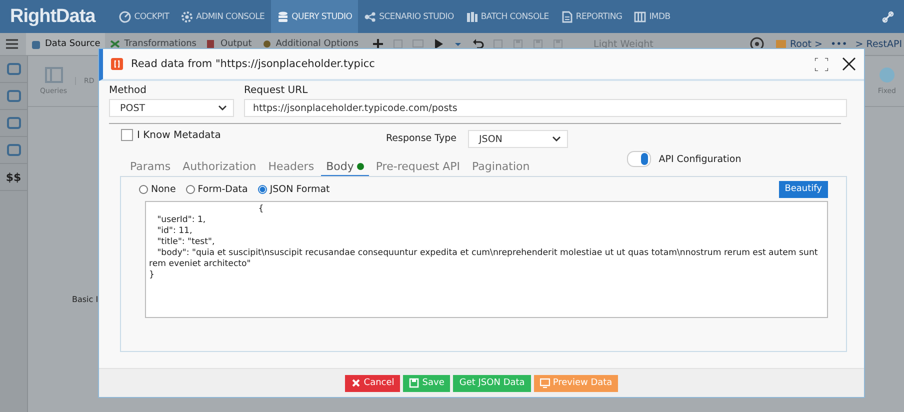 The width and height of the screenshot is (904, 412). What do you see at coordinates (803, 189) in the screenshot?
I see `beautify-button: Beautify` at bounding box center [803, 189].